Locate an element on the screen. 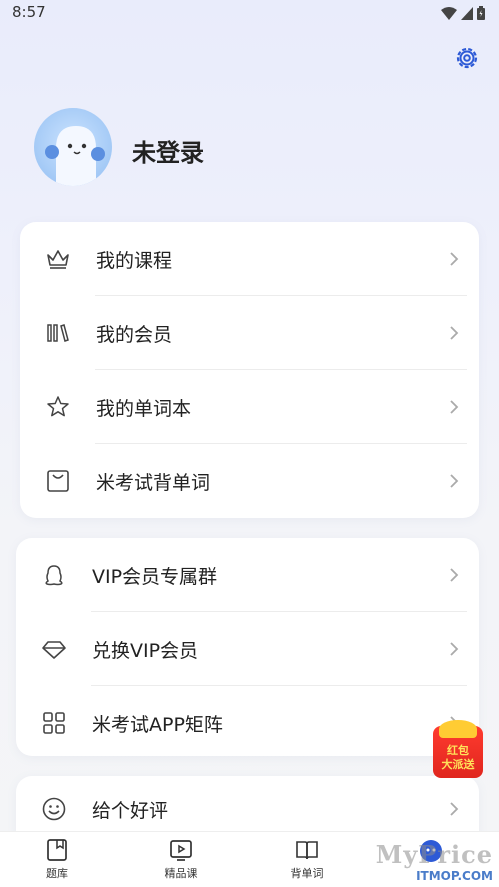  menu-item-my-courses: 我的课程 is located at coordinates (249, 259).